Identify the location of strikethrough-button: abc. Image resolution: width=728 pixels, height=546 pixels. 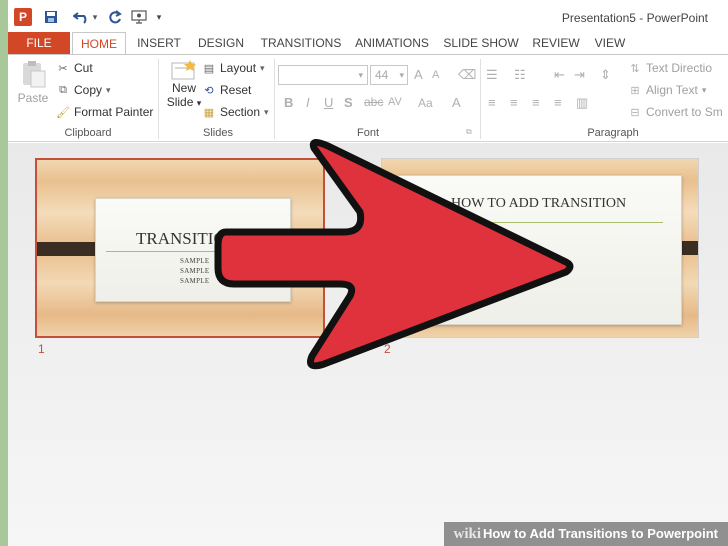
(373, 102).